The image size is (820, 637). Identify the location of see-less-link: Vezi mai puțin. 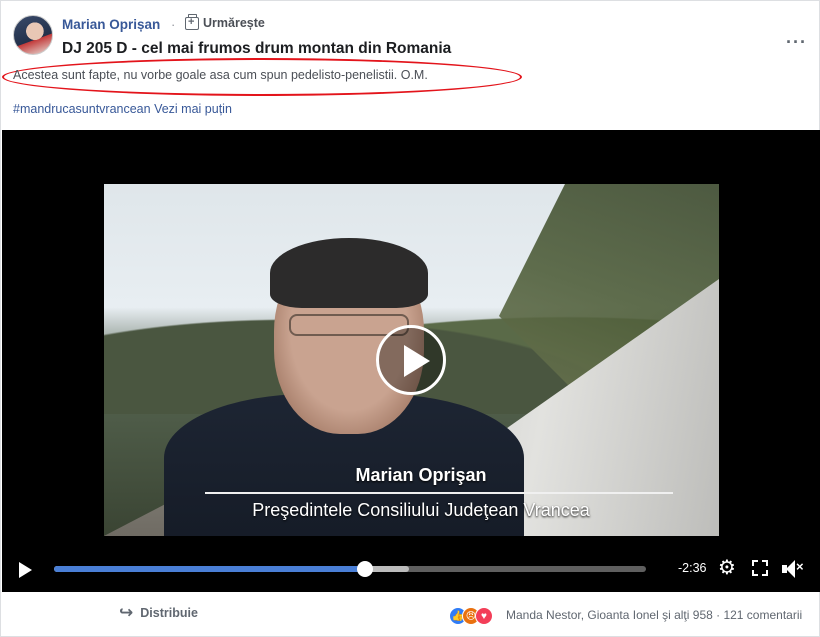
(193, 109).